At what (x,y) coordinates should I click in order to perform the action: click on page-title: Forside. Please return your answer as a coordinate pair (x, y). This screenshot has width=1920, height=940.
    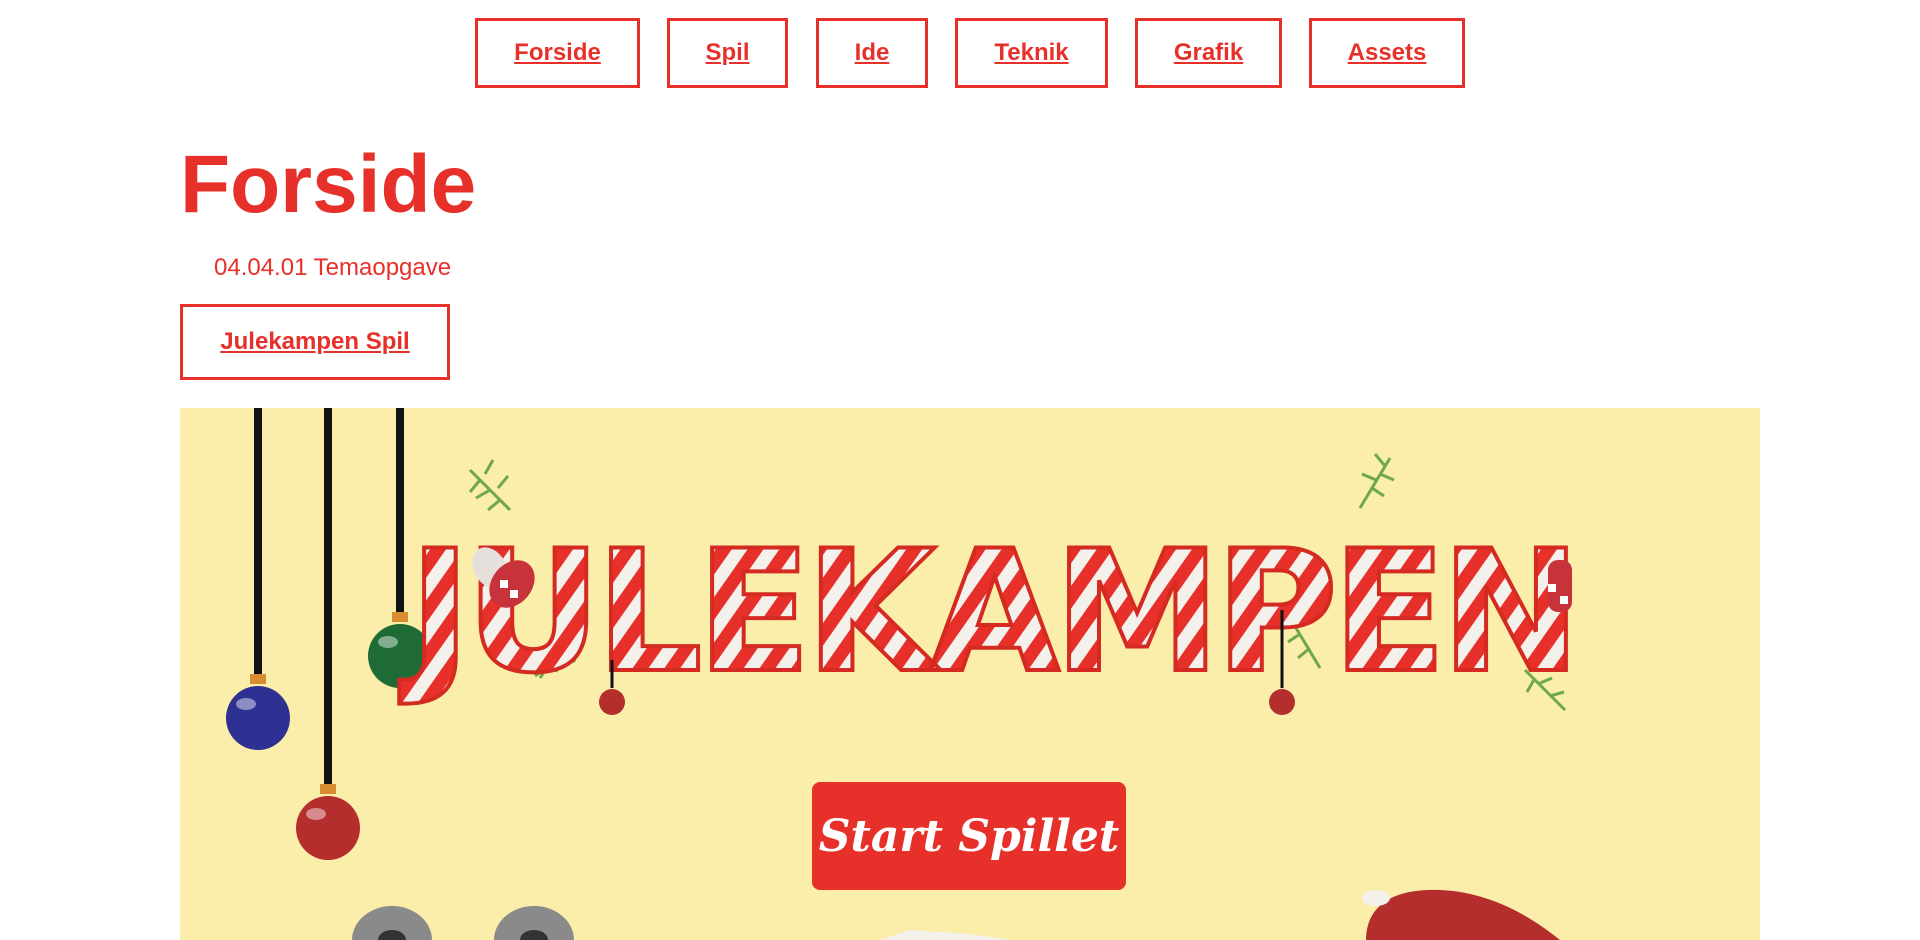
    Looking at the image, I should click on (328, 184).